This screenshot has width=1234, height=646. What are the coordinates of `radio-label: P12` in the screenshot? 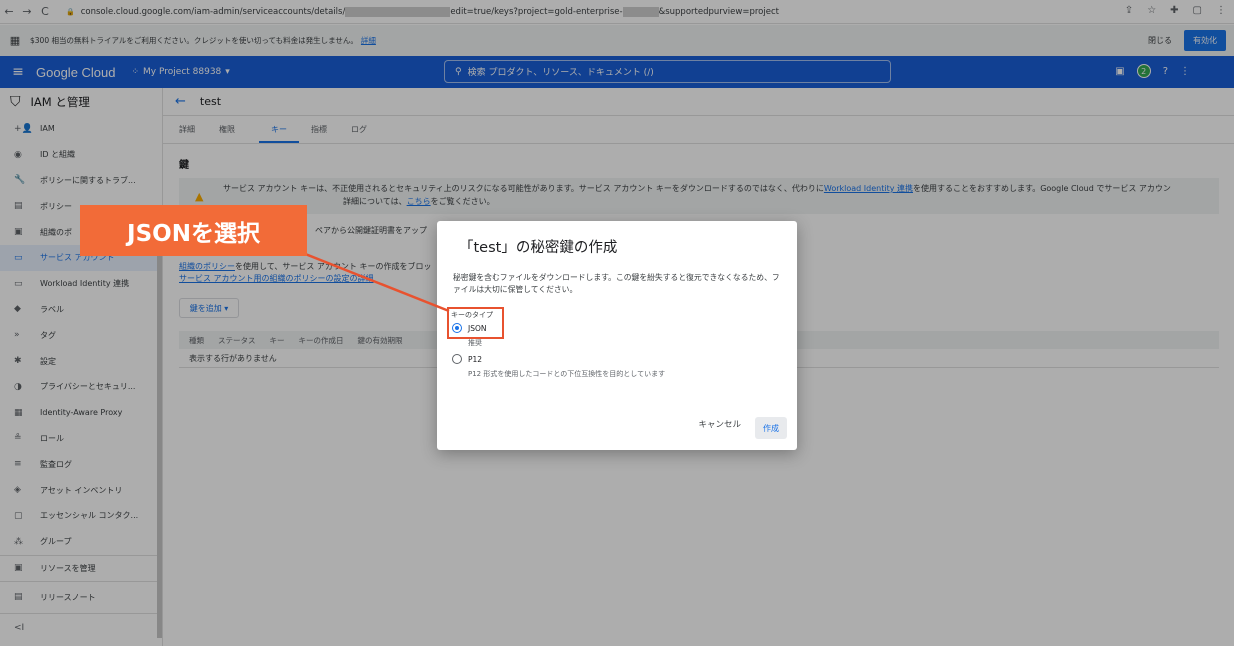 It's located at (475, 359).